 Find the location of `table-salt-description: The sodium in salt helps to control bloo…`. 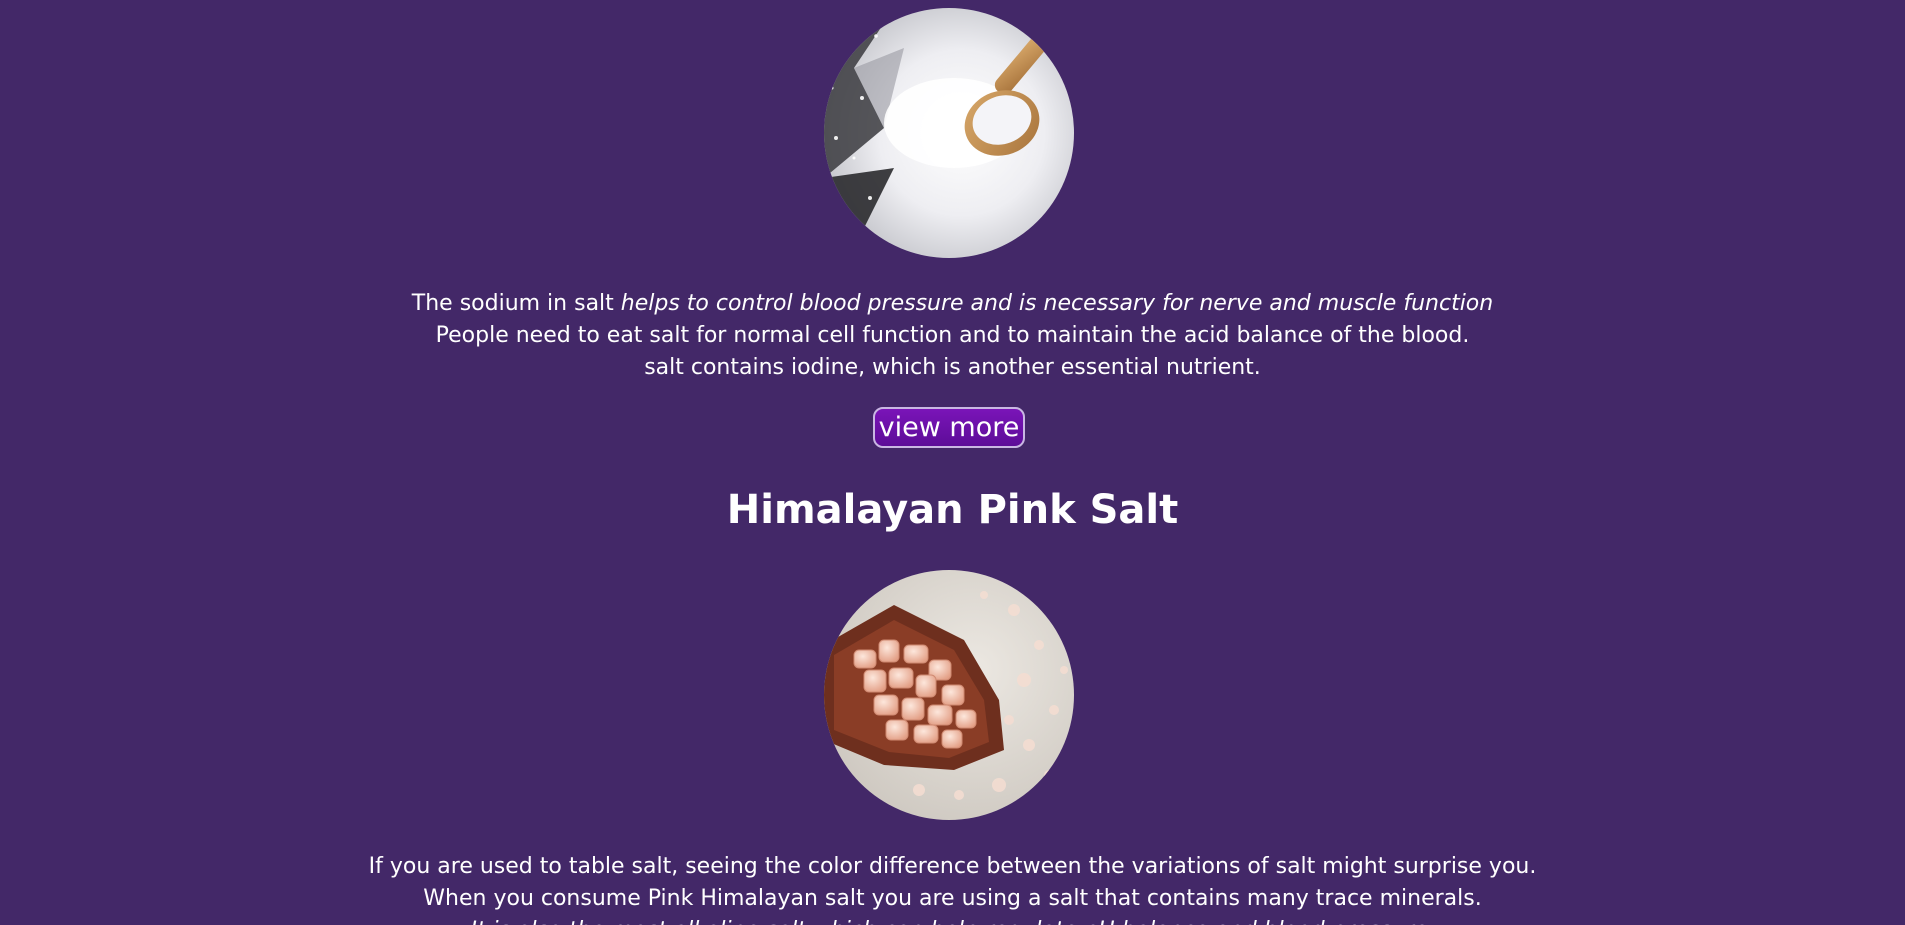

table-salt-description: The sodium in salt helps to control bloo… is located at coordinates (952, 336).